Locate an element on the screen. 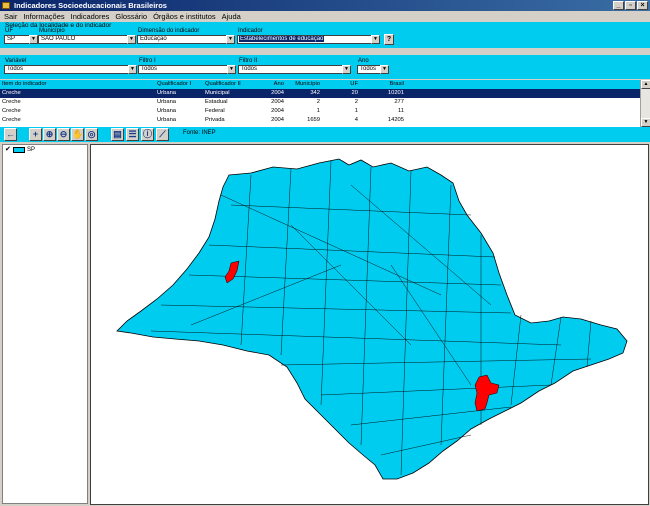 The height and width of the screenshot is (506, 650). col-uf: UF is located at coordinates (349, 84).